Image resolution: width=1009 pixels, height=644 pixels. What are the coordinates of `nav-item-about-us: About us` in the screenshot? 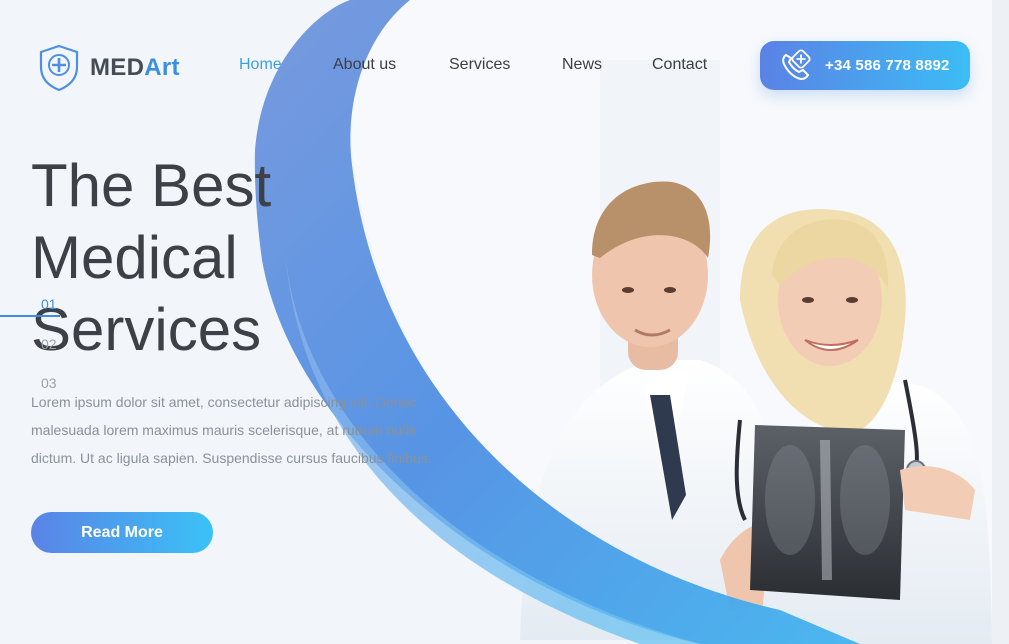 It's located at (364, 65).